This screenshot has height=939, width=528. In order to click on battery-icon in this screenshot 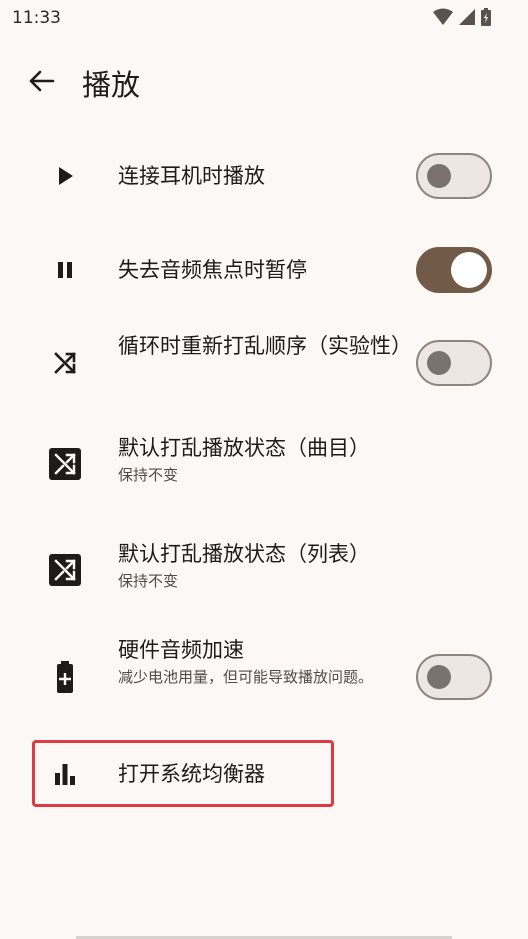, I will do `click(486, 19)`.